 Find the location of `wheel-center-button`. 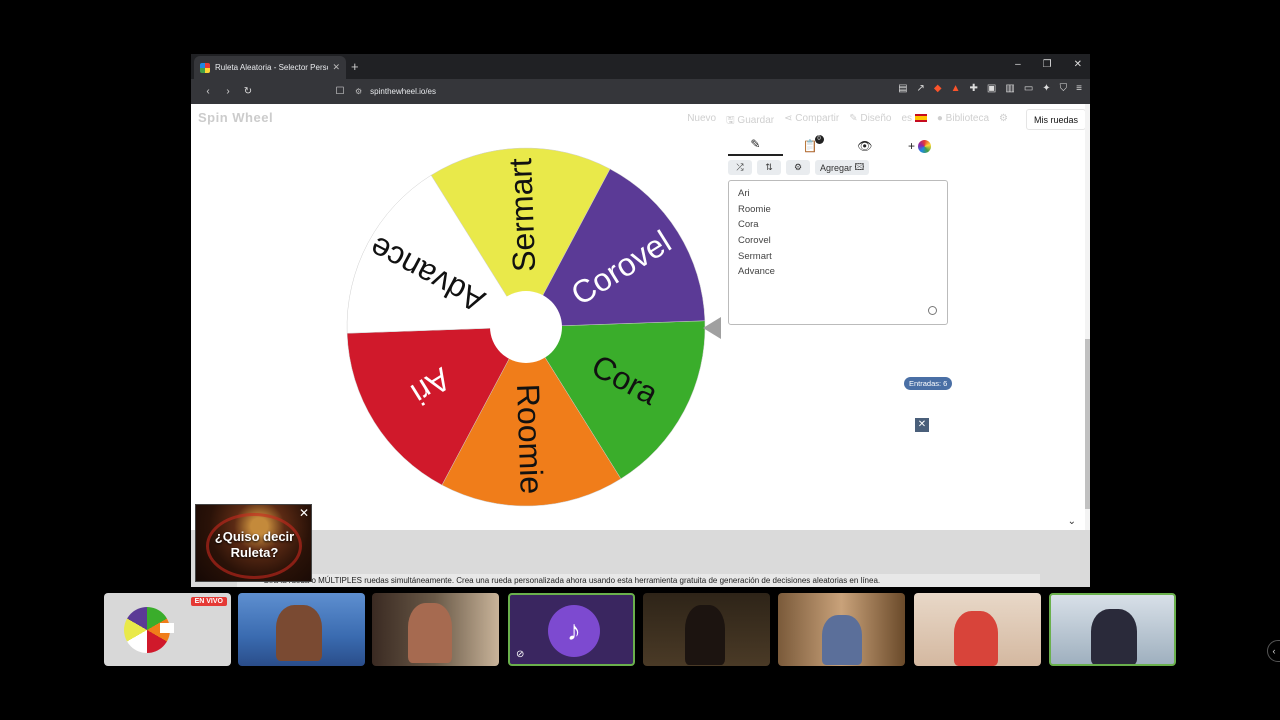

wheel-center-button is located at coordinates (526, 327).